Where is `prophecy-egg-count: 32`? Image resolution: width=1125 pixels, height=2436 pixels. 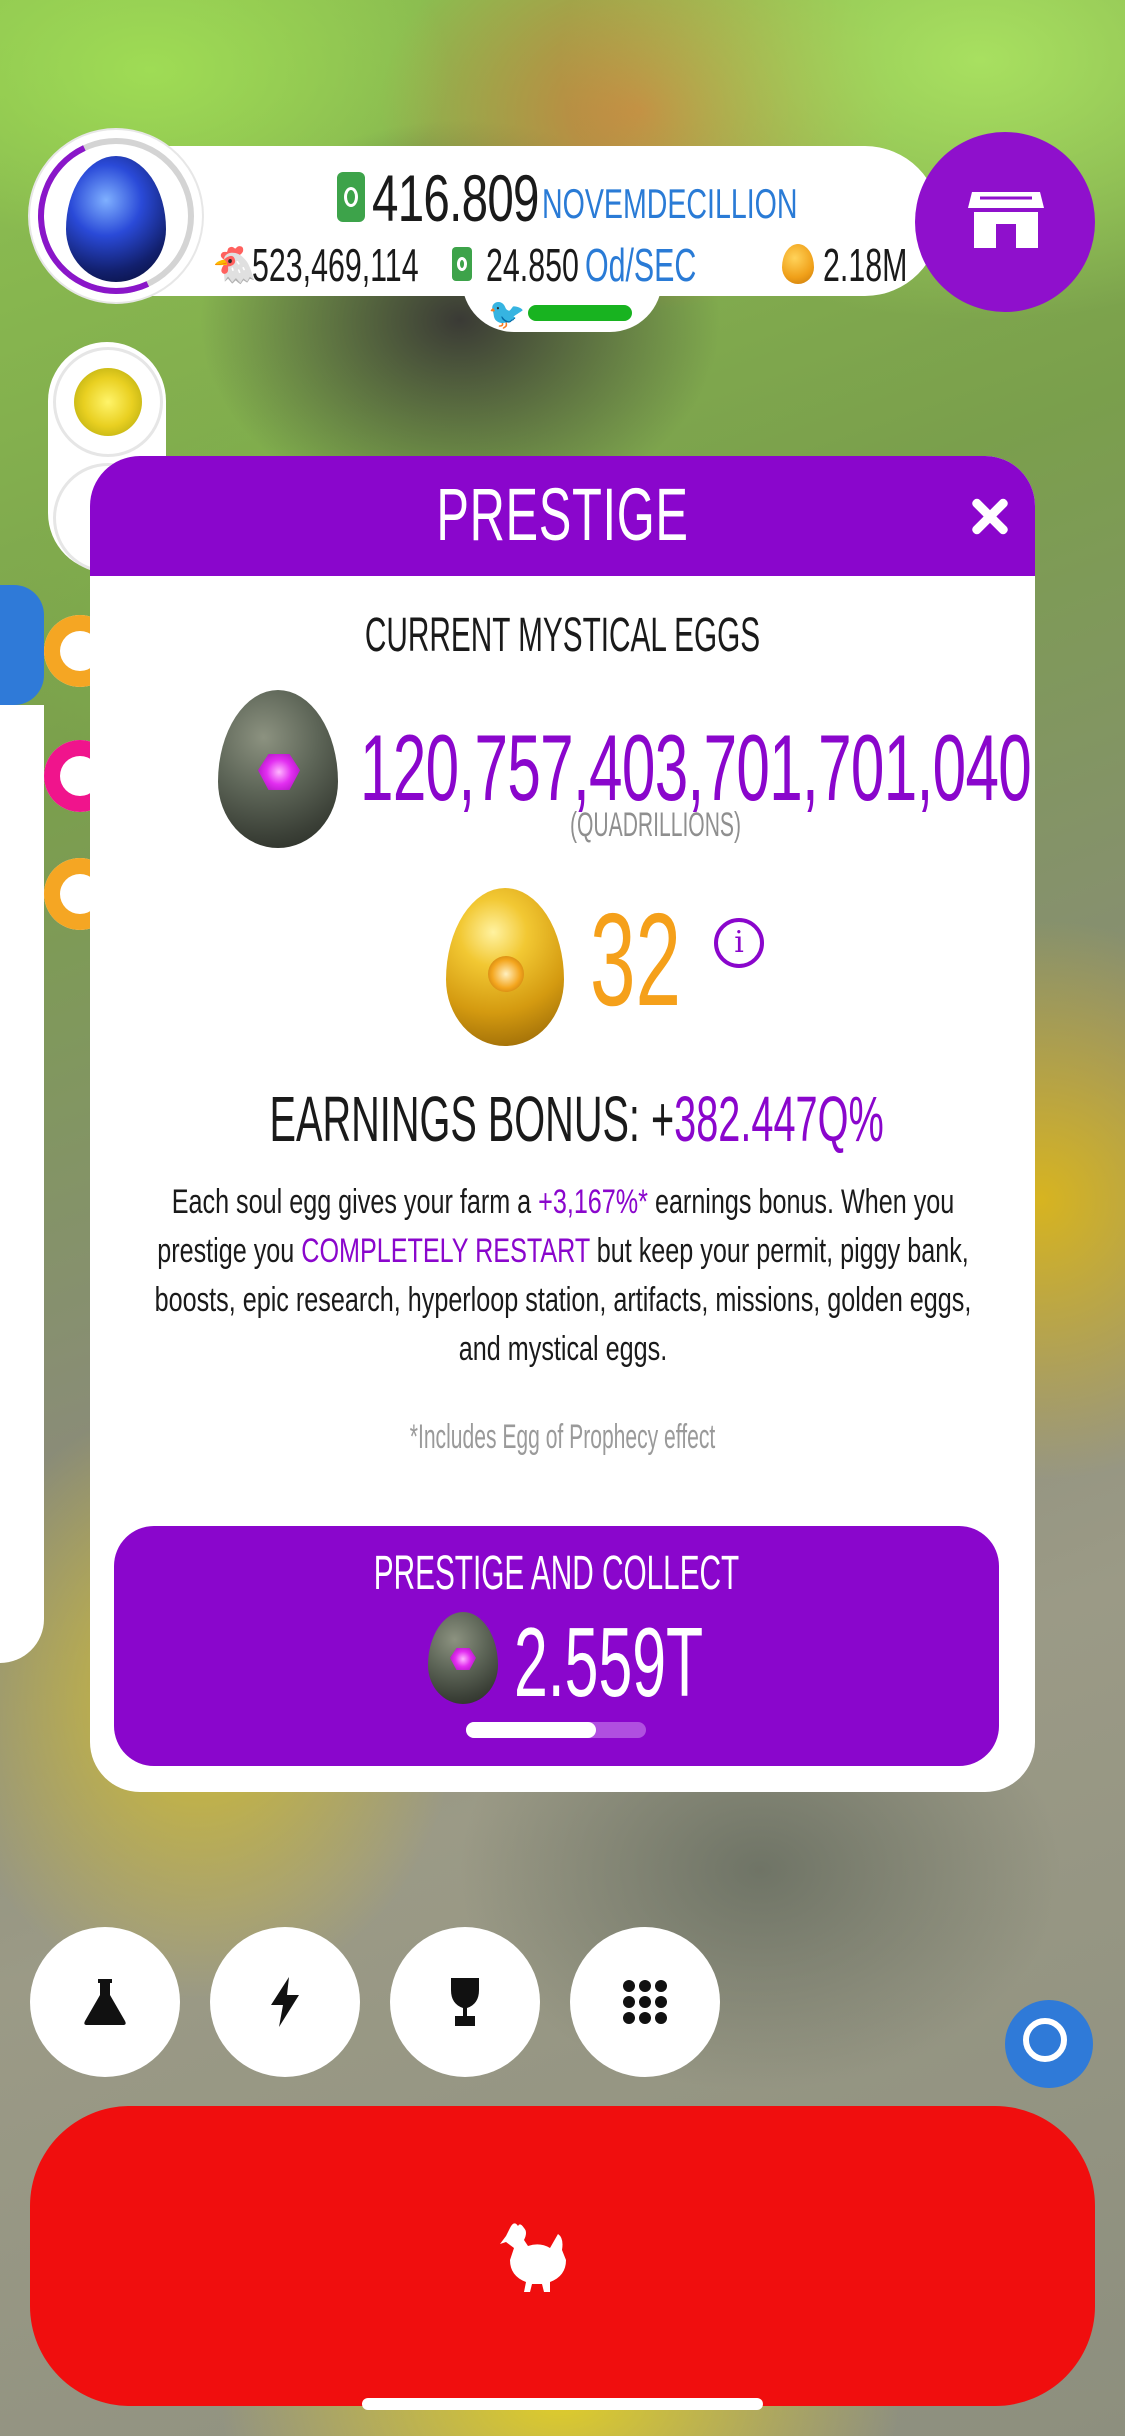
prophecy-egg-count: 32 is located at coordinates (636, 959).